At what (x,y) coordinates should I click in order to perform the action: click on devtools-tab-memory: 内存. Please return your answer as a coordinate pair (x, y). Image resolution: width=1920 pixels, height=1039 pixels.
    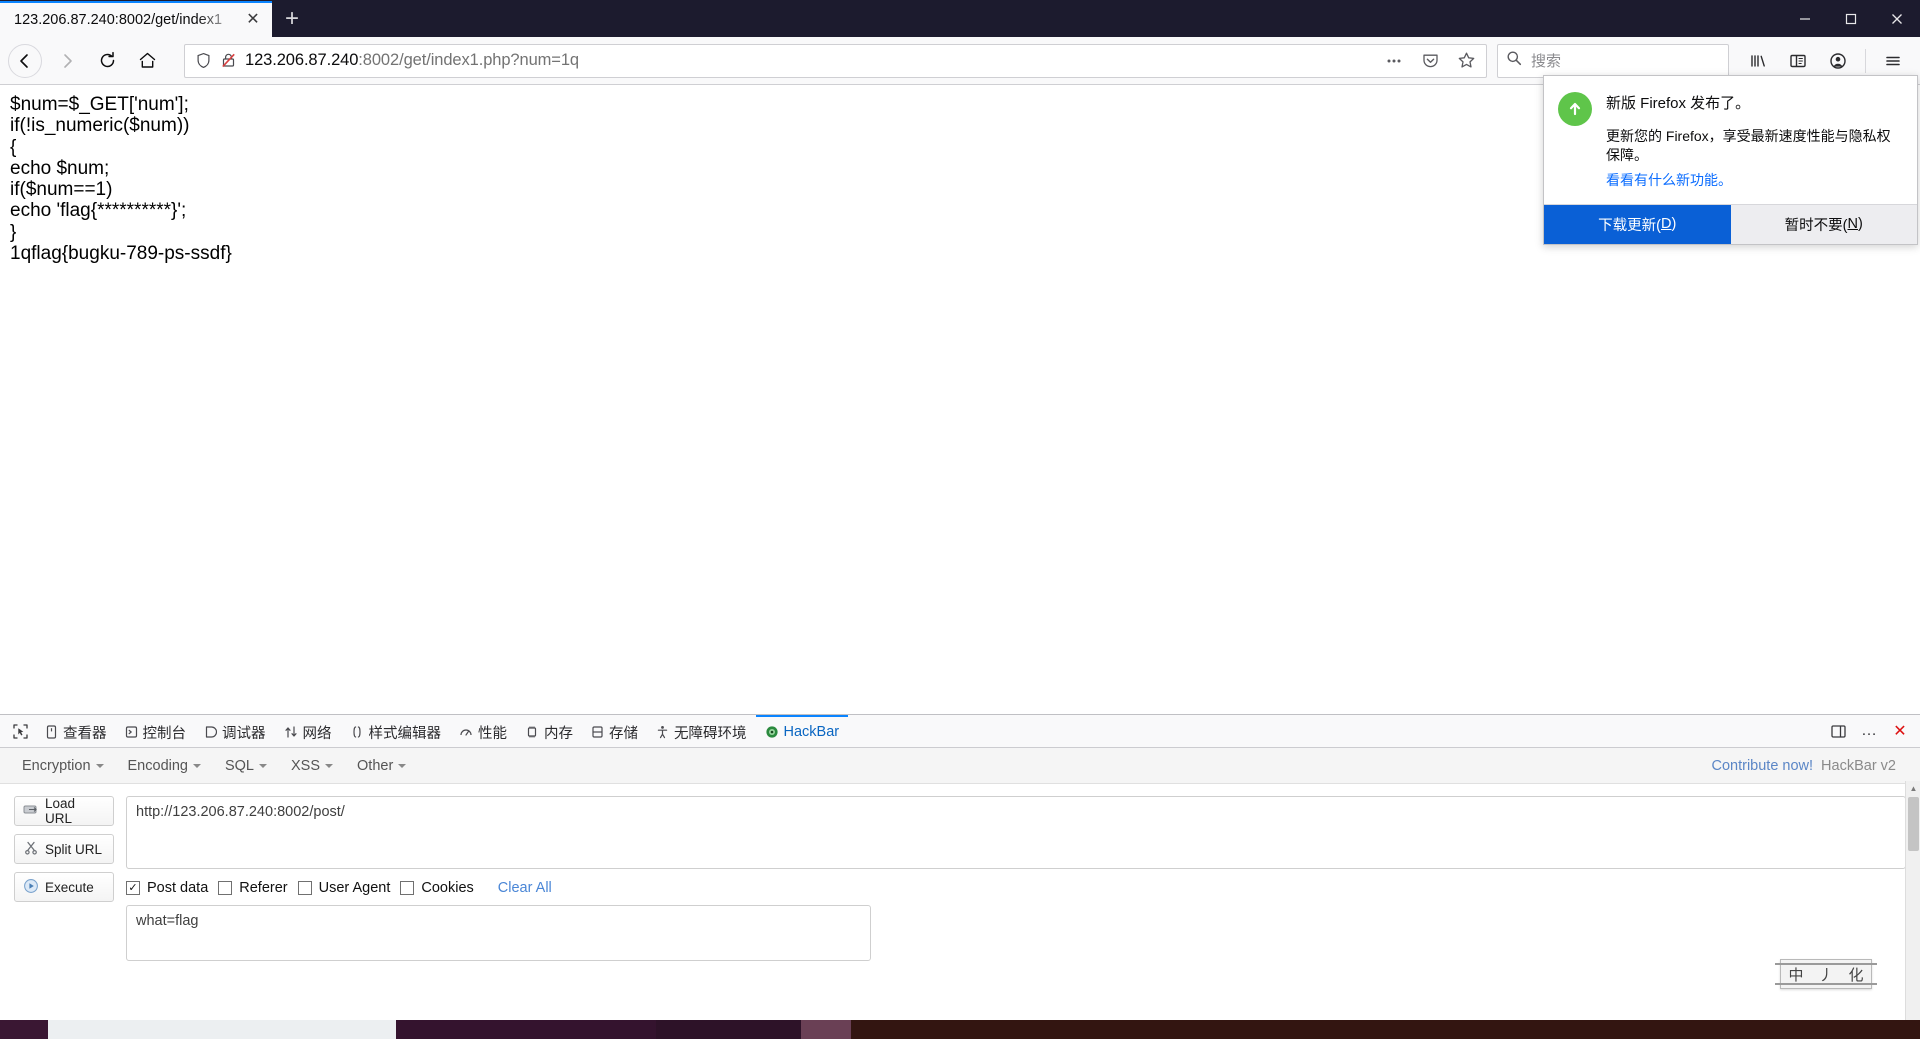
    Looking at the image, I should click on (549, 731).